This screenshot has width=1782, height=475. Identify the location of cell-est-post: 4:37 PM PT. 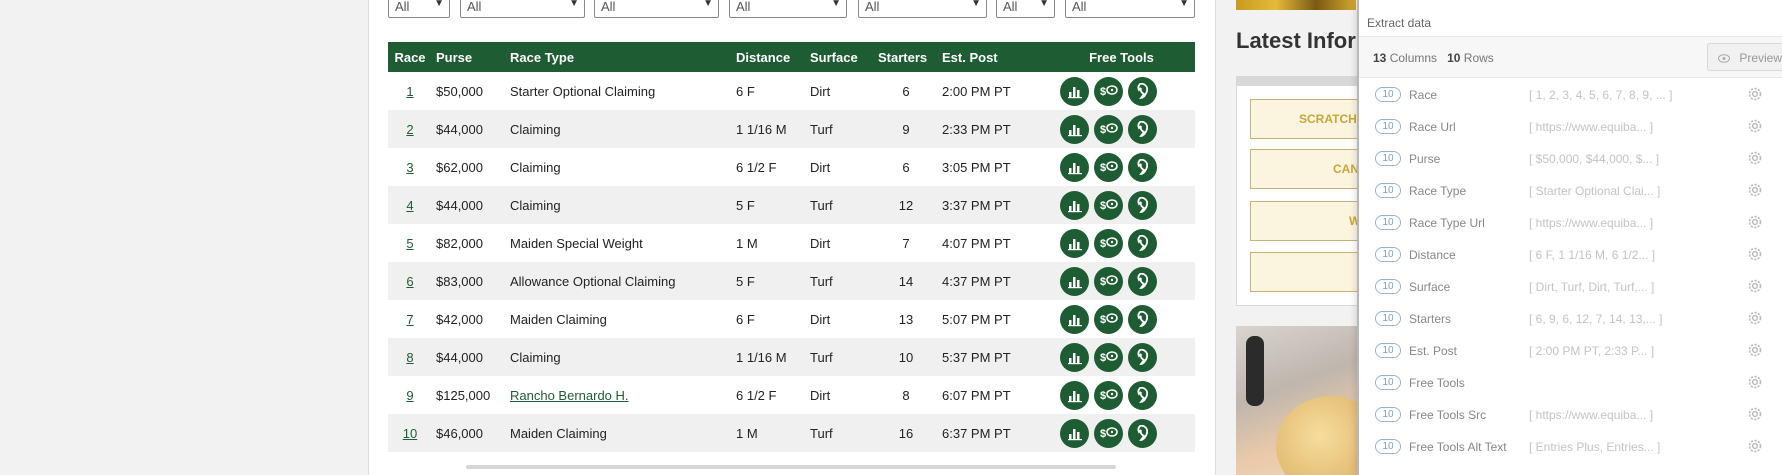
(993, 281).